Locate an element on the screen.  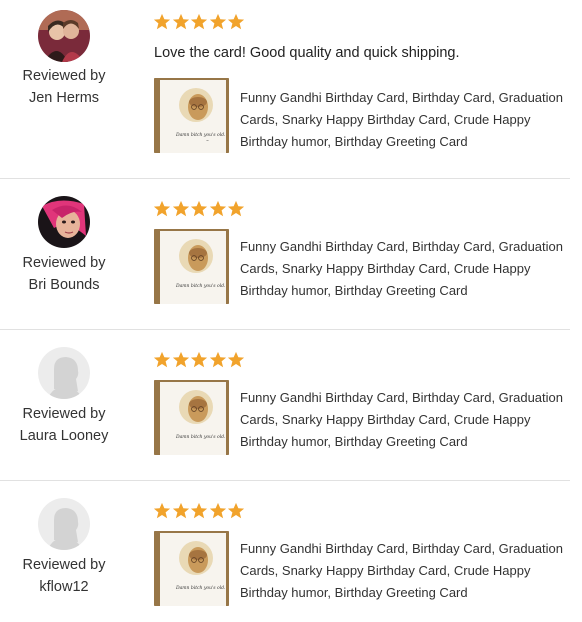
reviewer-label: Reviewed by Bri Bounds is located at coordinates (64, 274).